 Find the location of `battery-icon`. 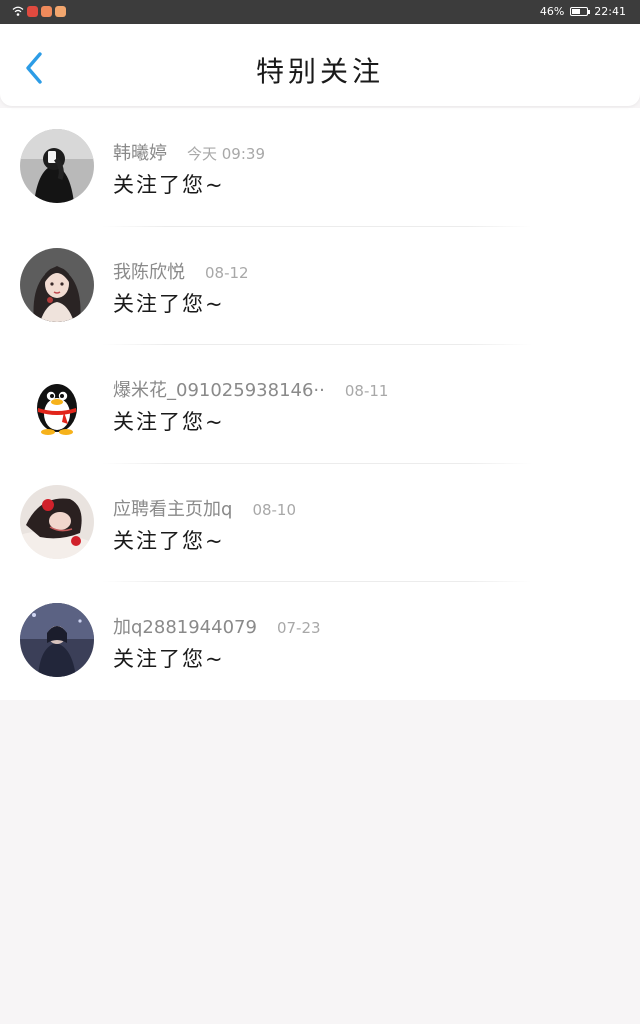

battery-icon is located at coordinates (580, 11).